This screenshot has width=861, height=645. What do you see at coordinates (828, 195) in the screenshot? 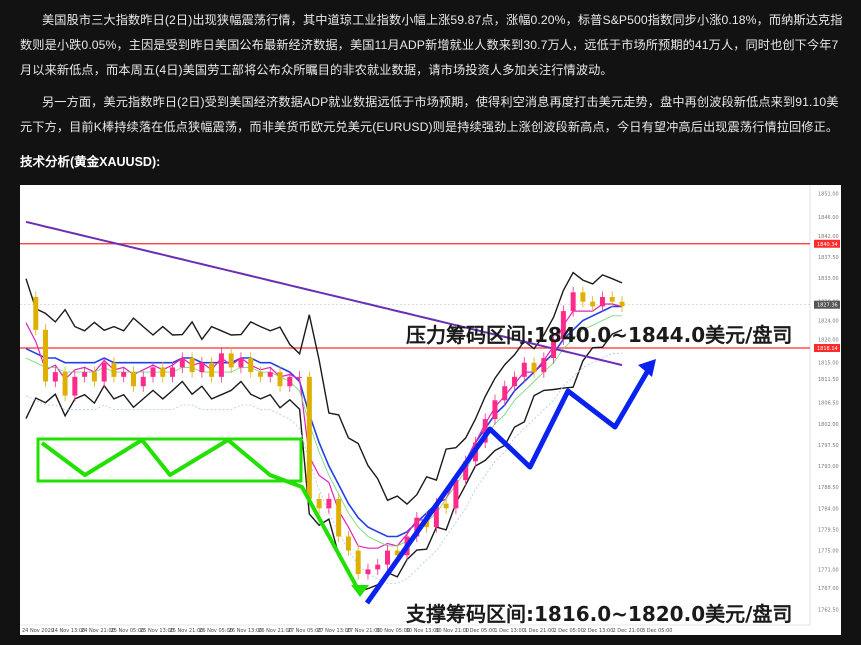
I see `price-tick-label: 1851.00` at bounding box center [828, 195].